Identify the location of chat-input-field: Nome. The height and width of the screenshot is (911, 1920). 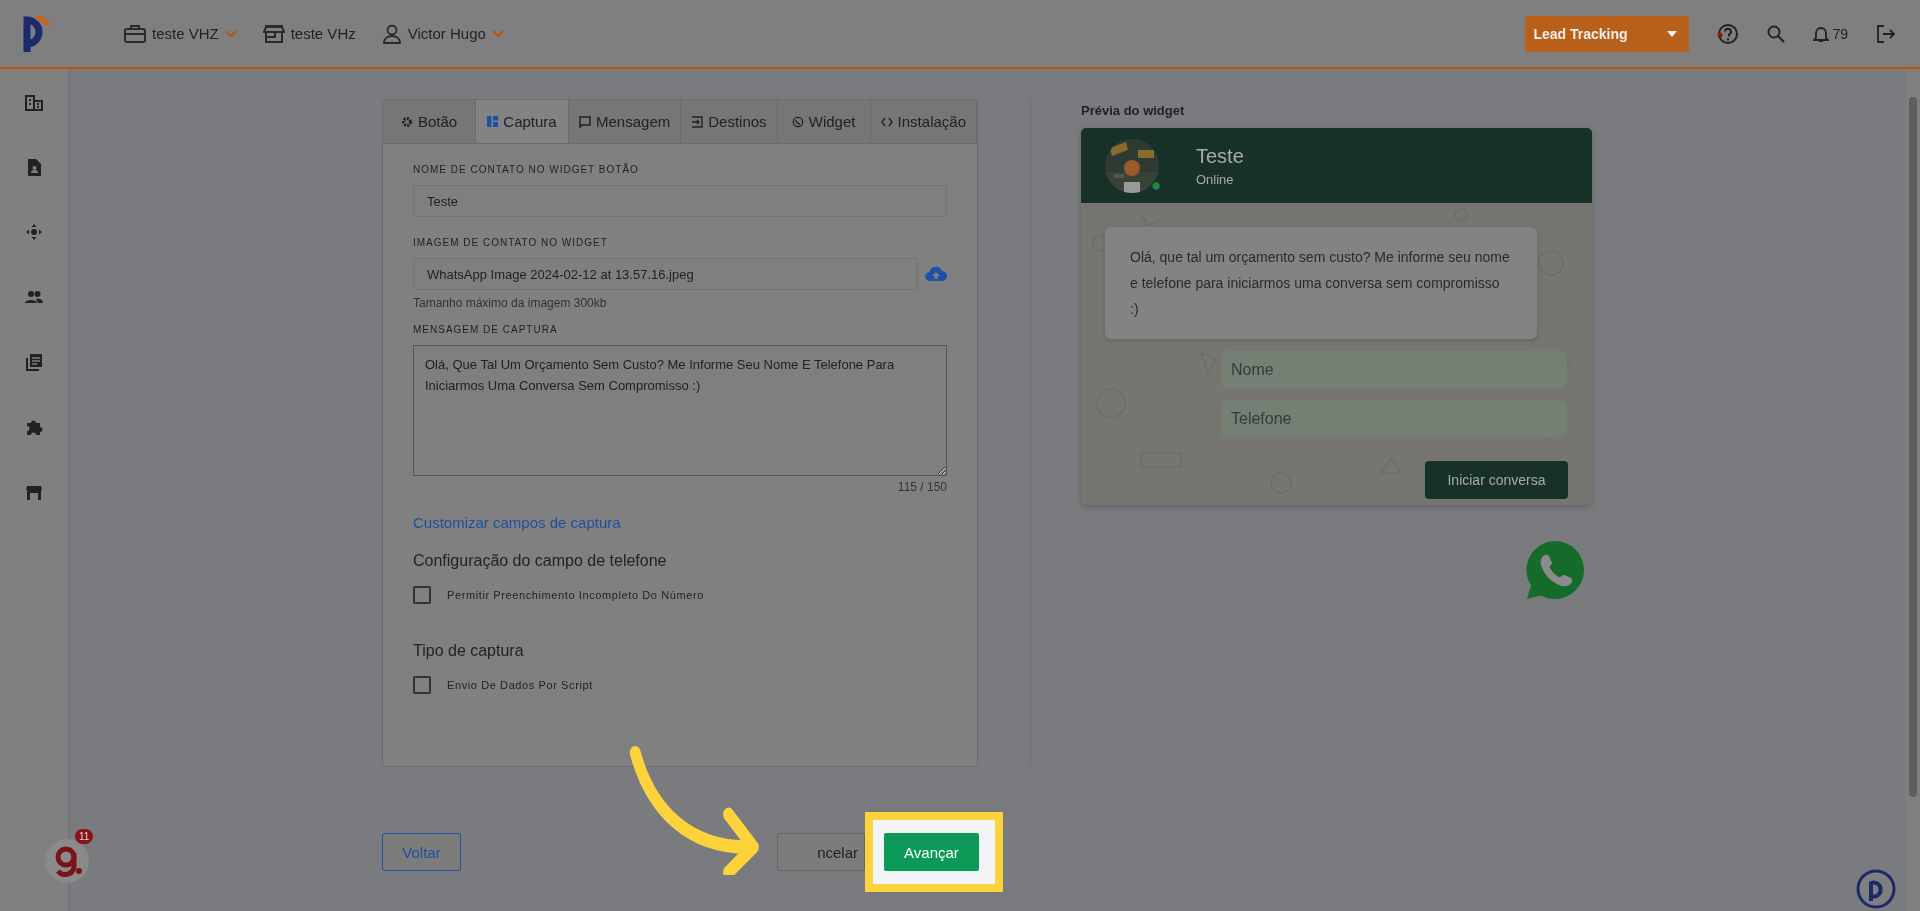
(1394, 369).